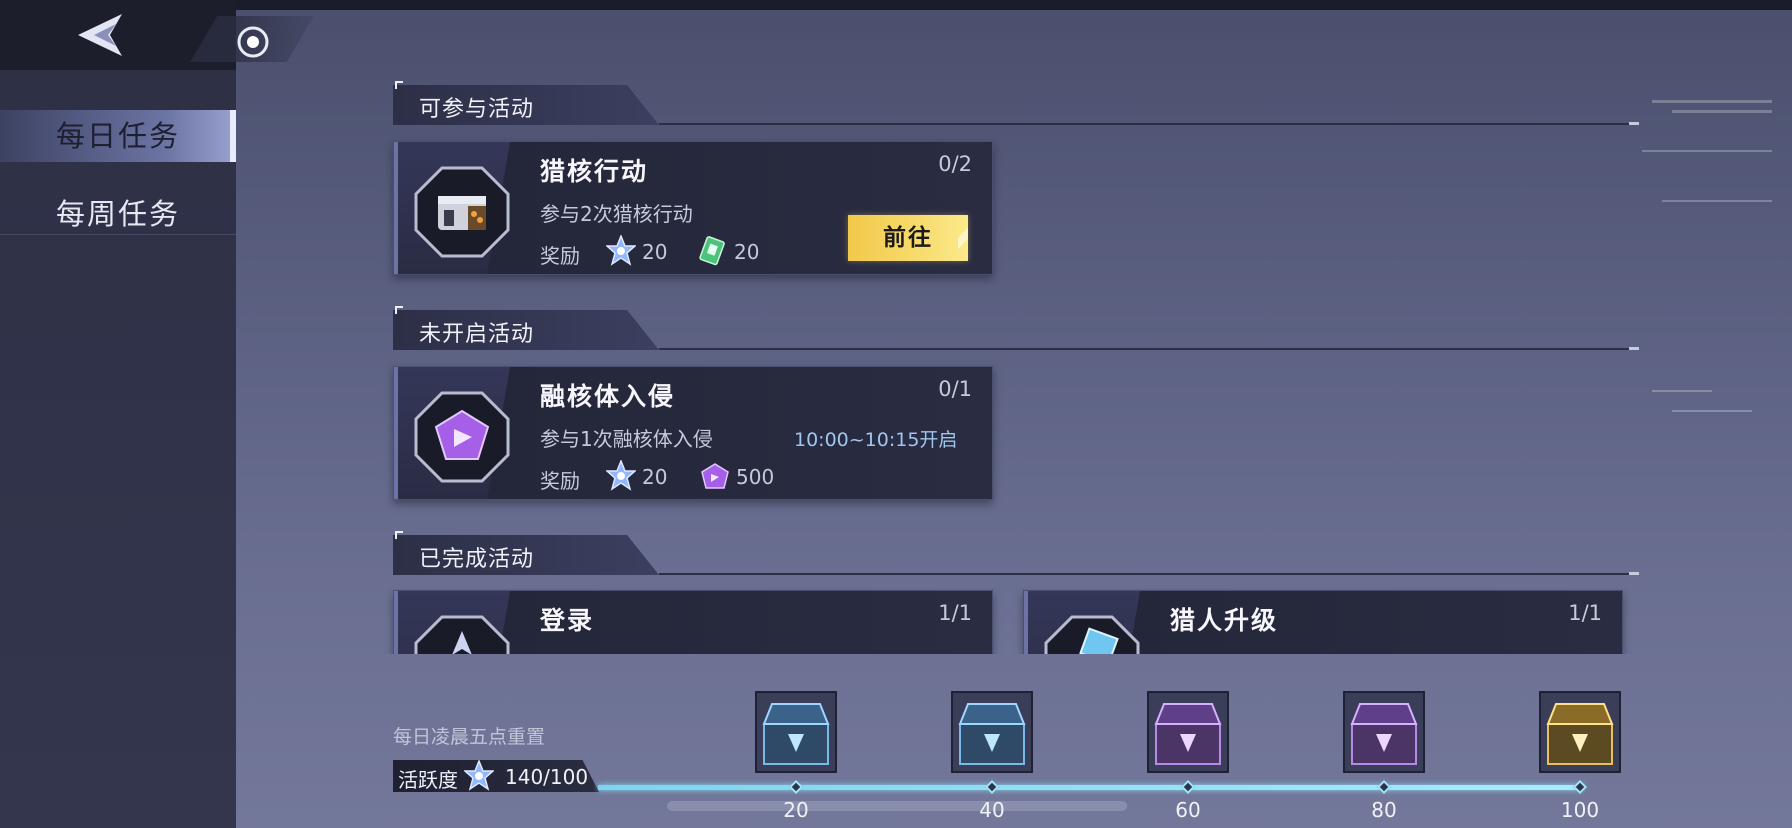 This screenshot has height=828, width=1792. What do you see at coordinates (992, 810) in the screenshot?
I see `milestone-label: 40` at bounding box center [992, 810].